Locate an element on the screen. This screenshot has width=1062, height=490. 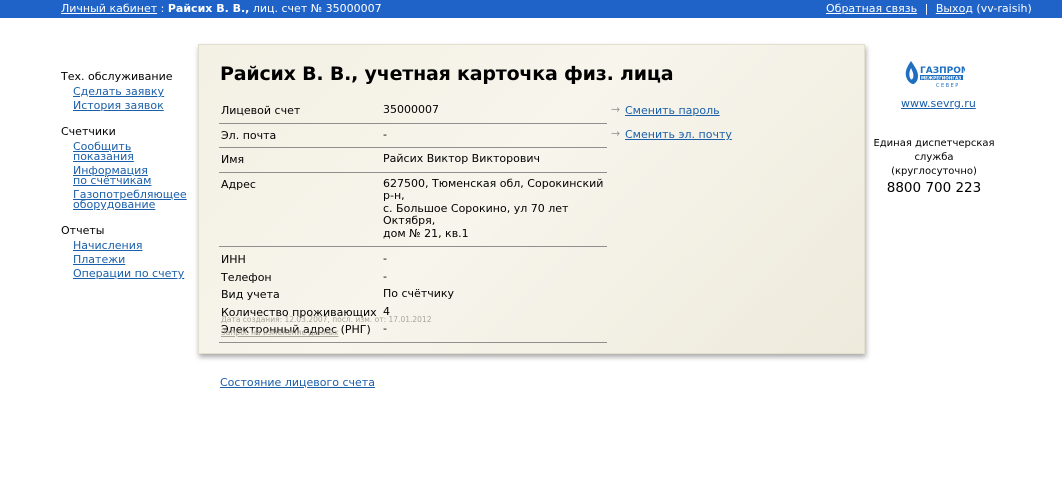
top-bar-user-name: Райсих В. В., is located at coordinates (208, 8).